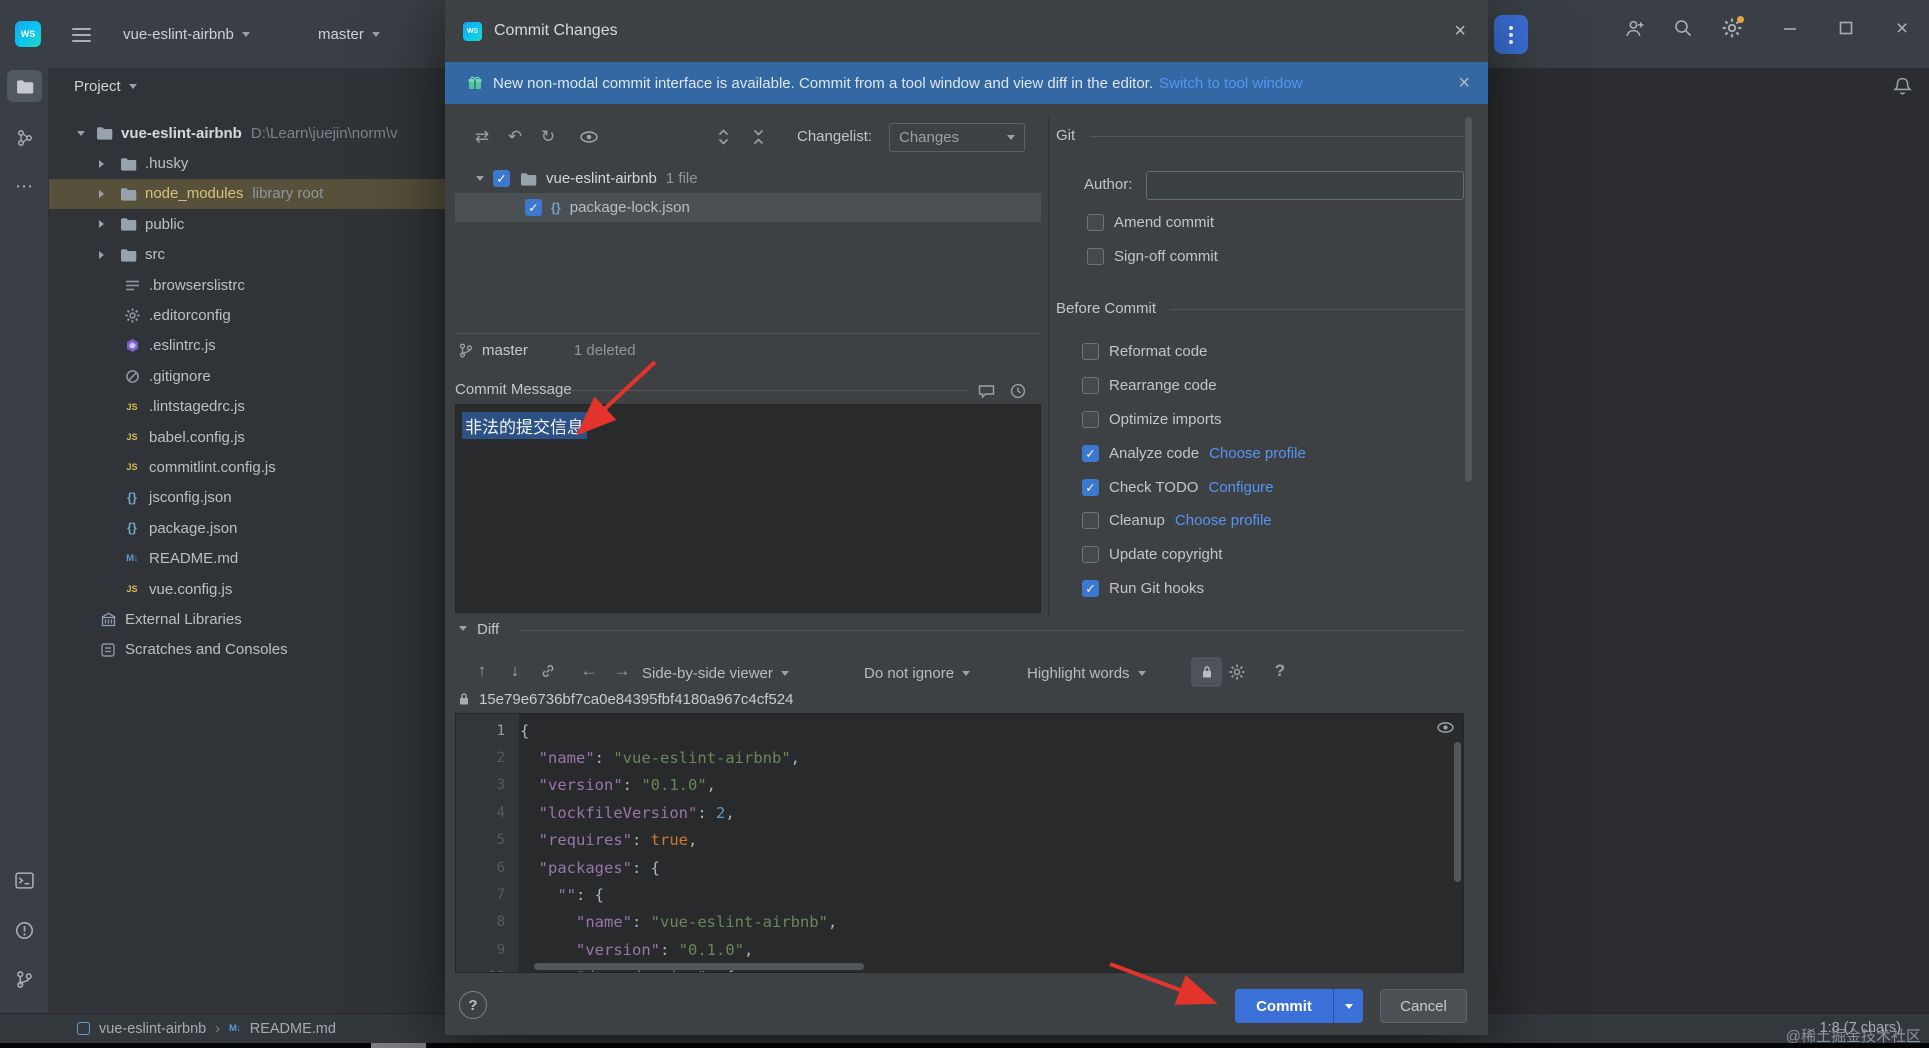 The height and width of the screenshot is (1048, 1929). What do you see at coordinates (1902, 28) in the screenshot?
I see `close-icon: ×` at bounding box center [1902, 28].